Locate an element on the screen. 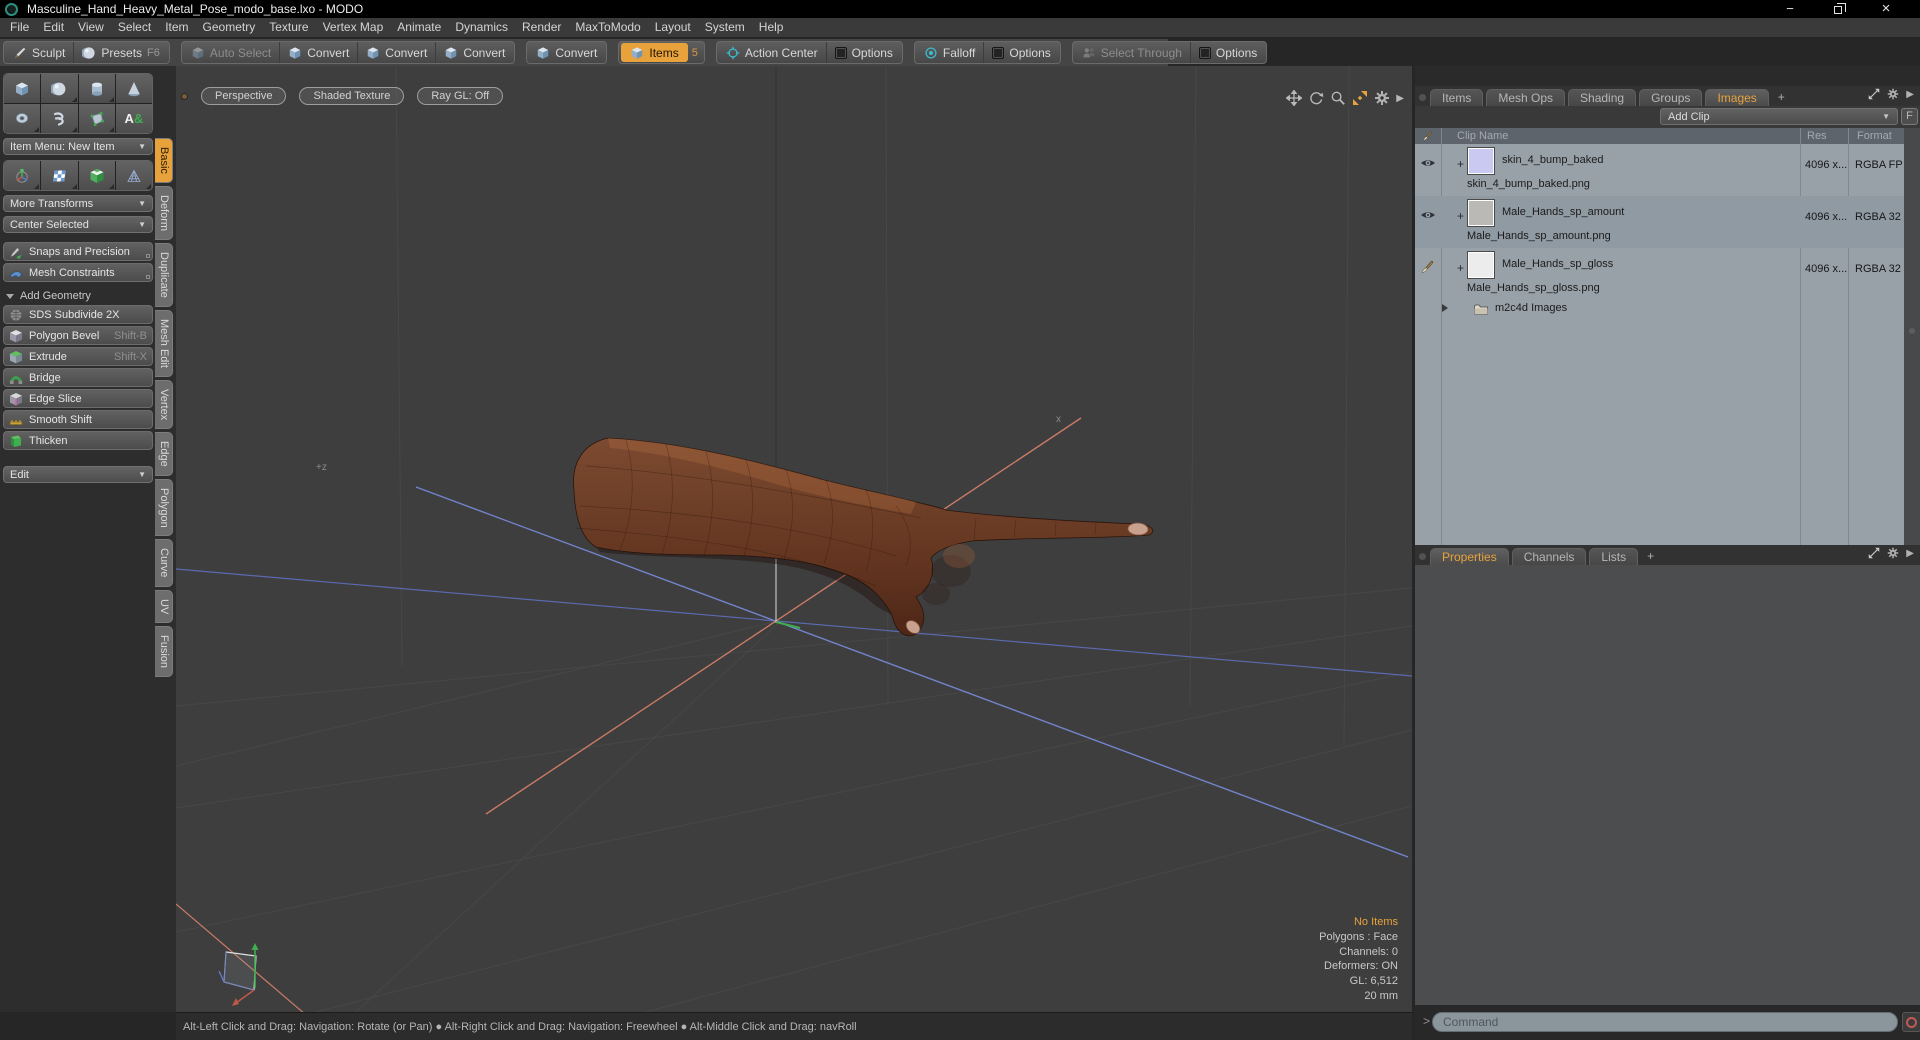  menu-render: Render is located at coordinates (541, 28).